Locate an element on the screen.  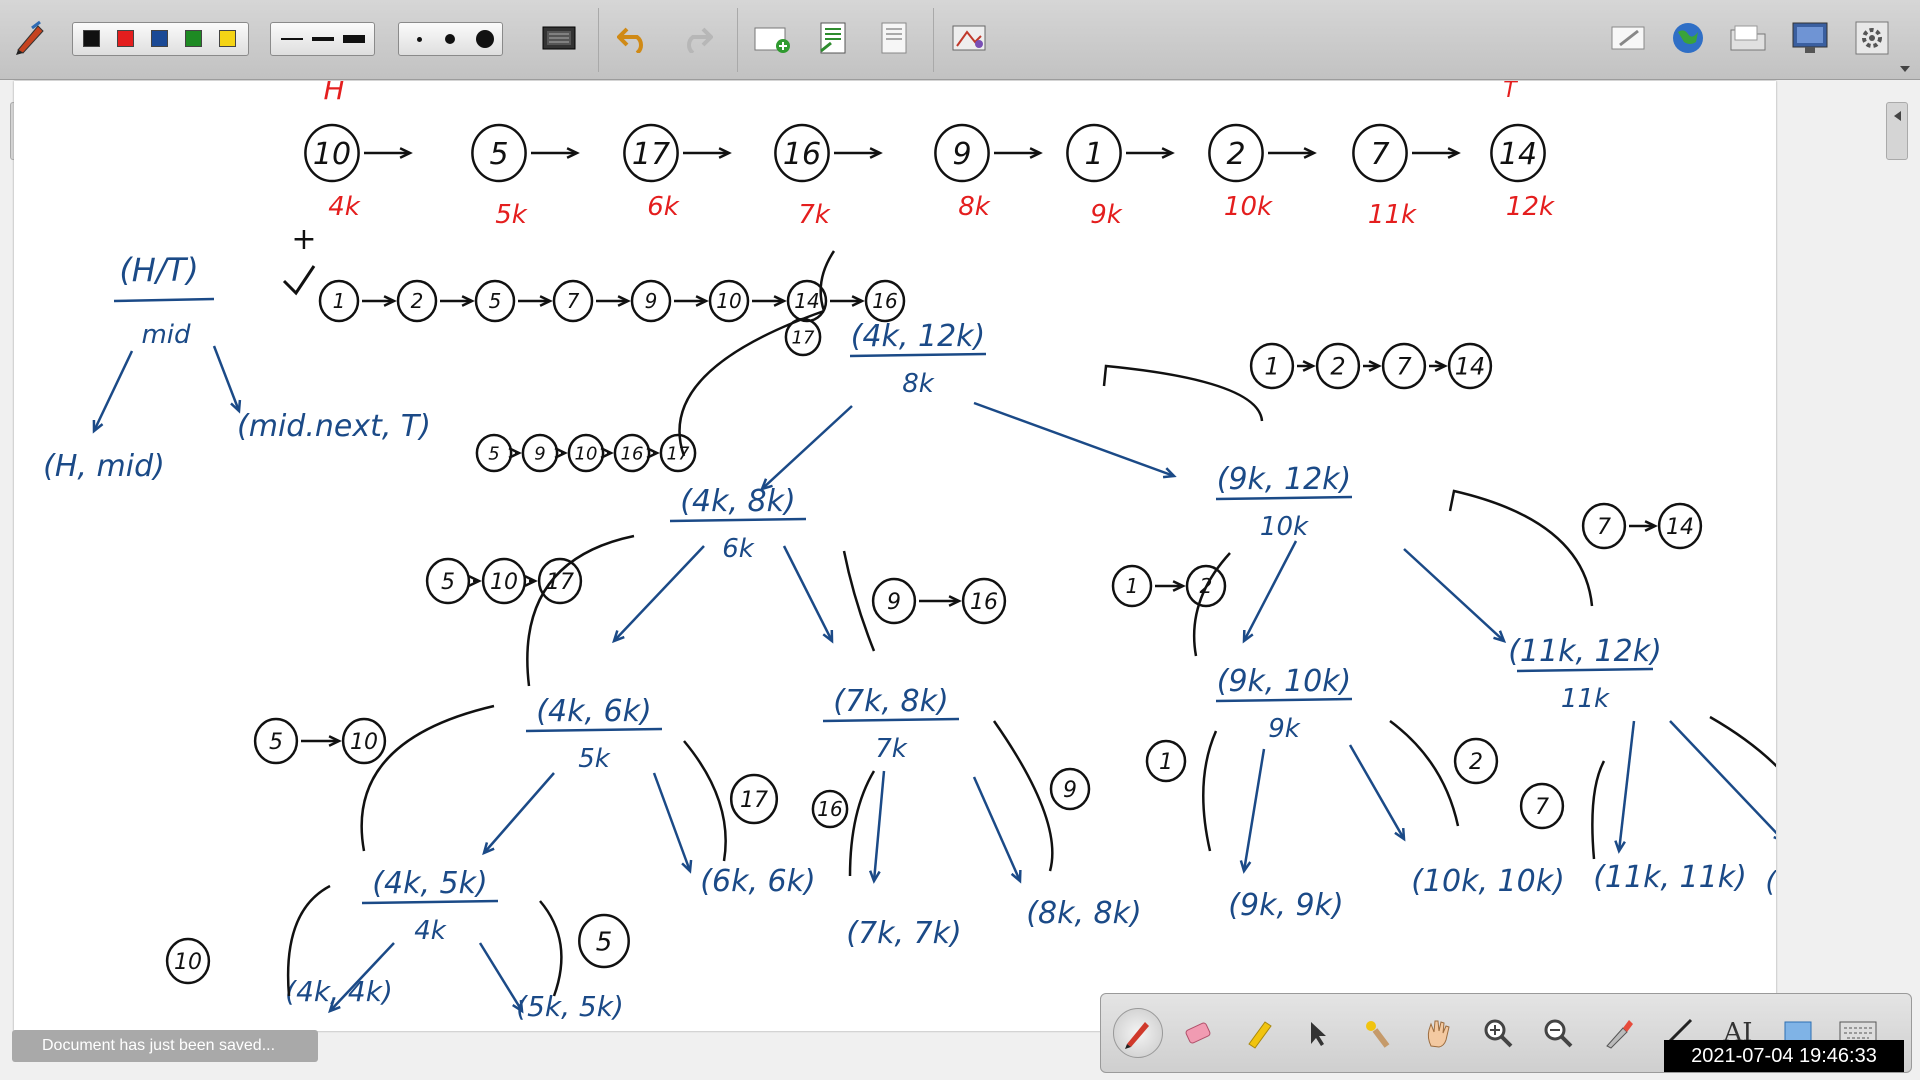
single-7-label: 7 is located at coordinates (1542, 807).